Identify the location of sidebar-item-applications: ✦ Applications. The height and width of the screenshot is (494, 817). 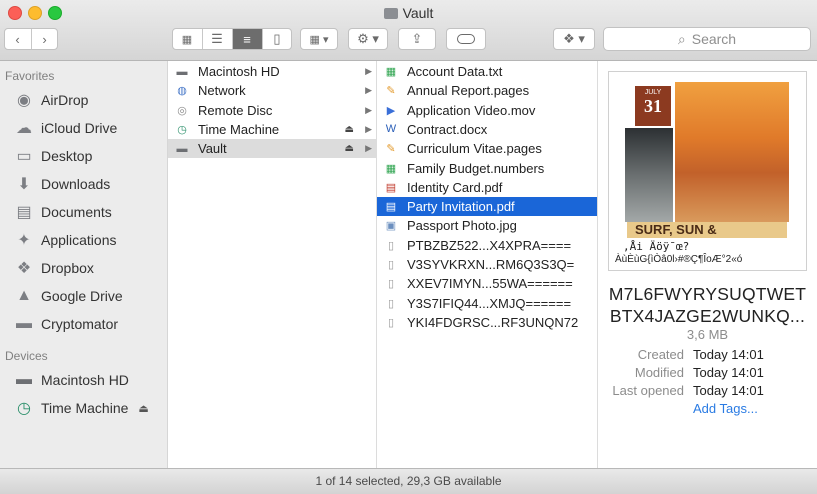
(65, 240).